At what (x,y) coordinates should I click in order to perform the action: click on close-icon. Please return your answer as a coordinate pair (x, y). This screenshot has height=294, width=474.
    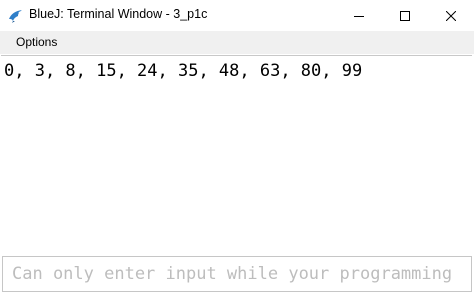
    Looking at the image, I should click on (451, 15).